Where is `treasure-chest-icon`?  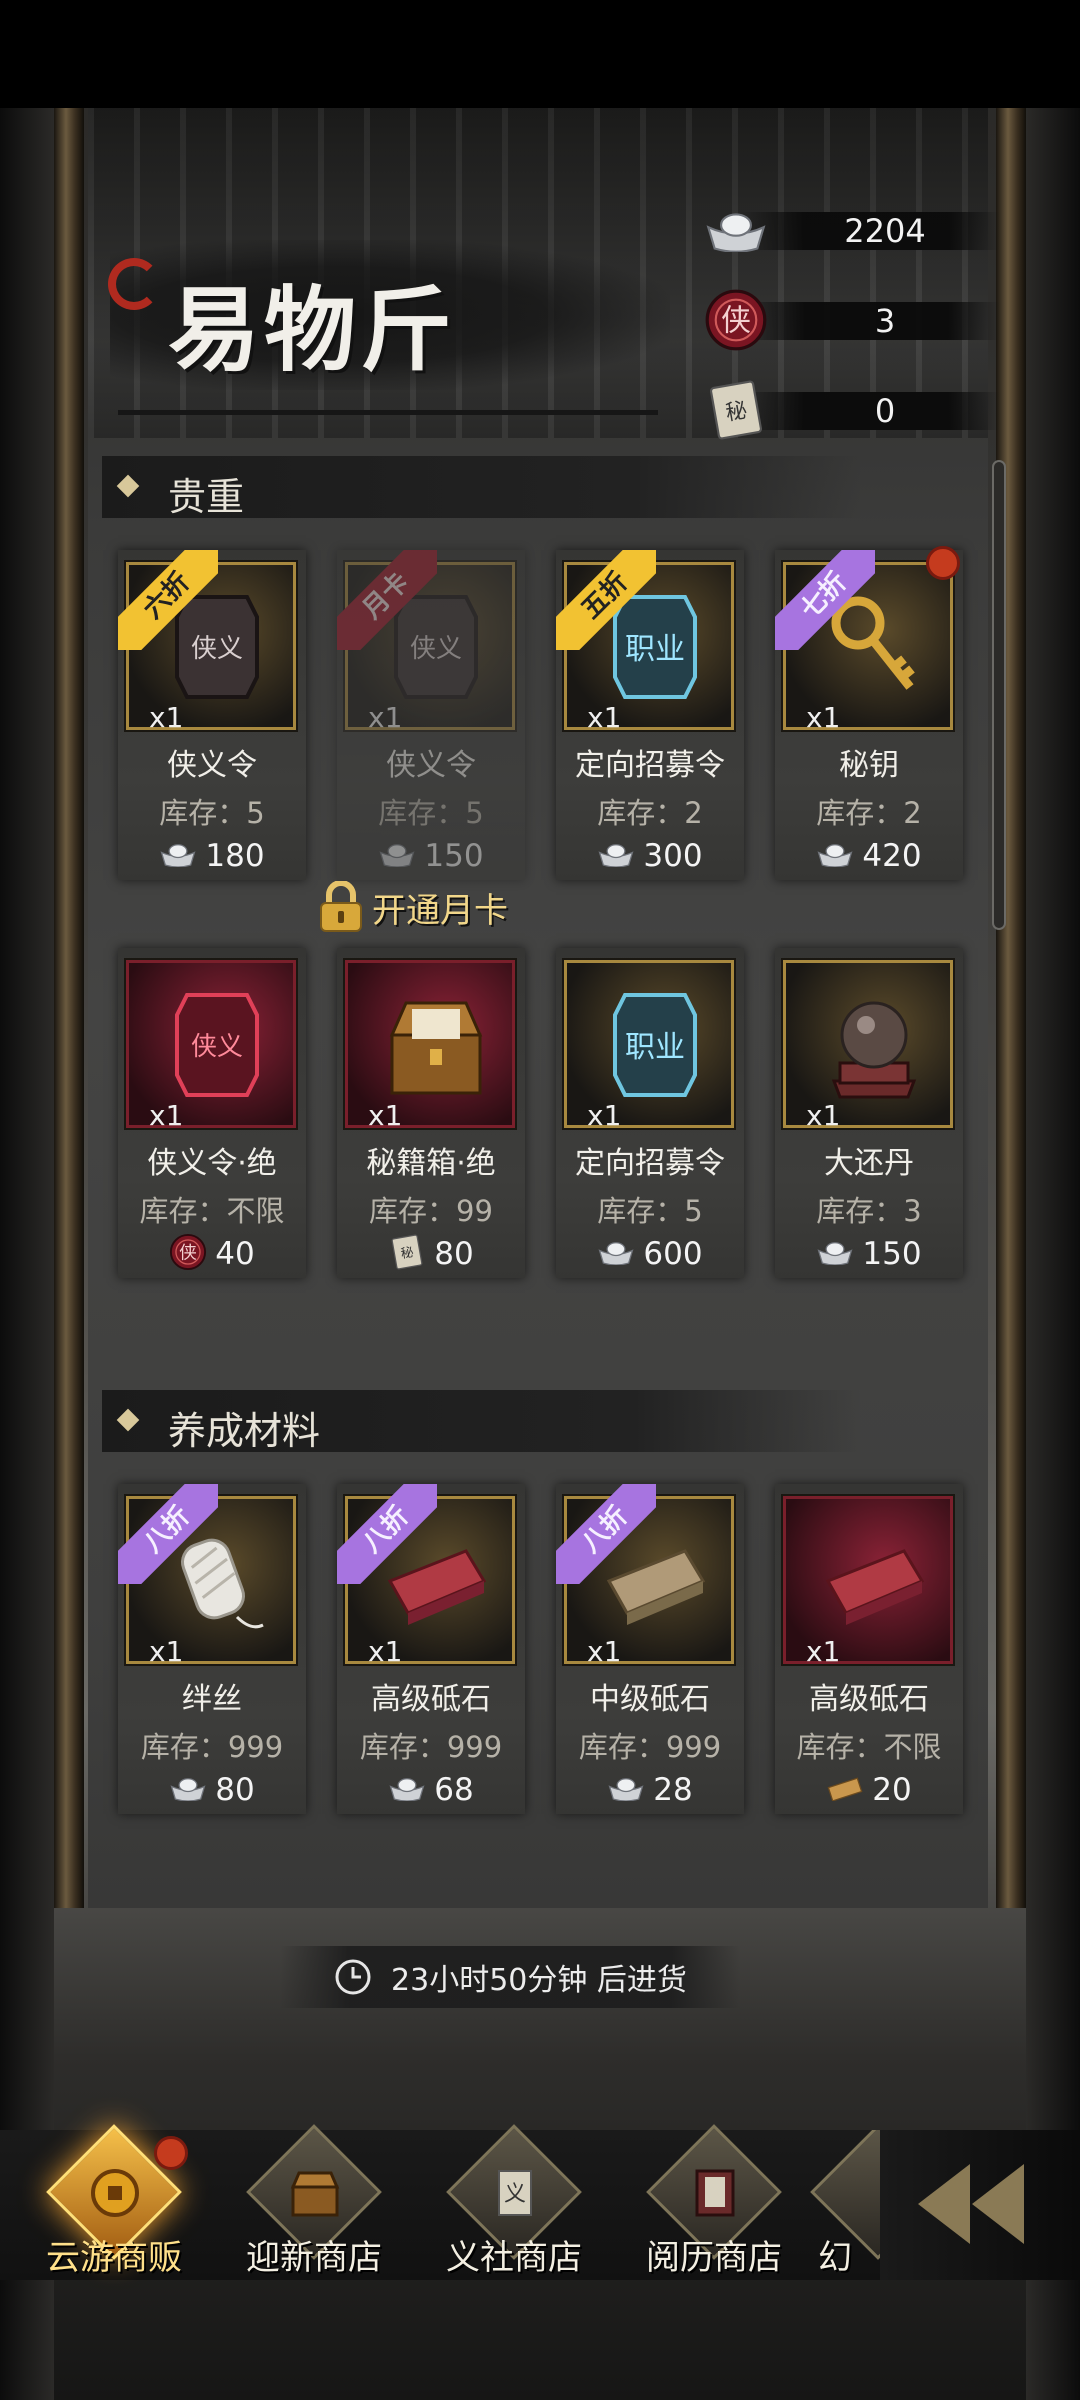
treasure-chest-icon is located at coordinates (315, 2193).